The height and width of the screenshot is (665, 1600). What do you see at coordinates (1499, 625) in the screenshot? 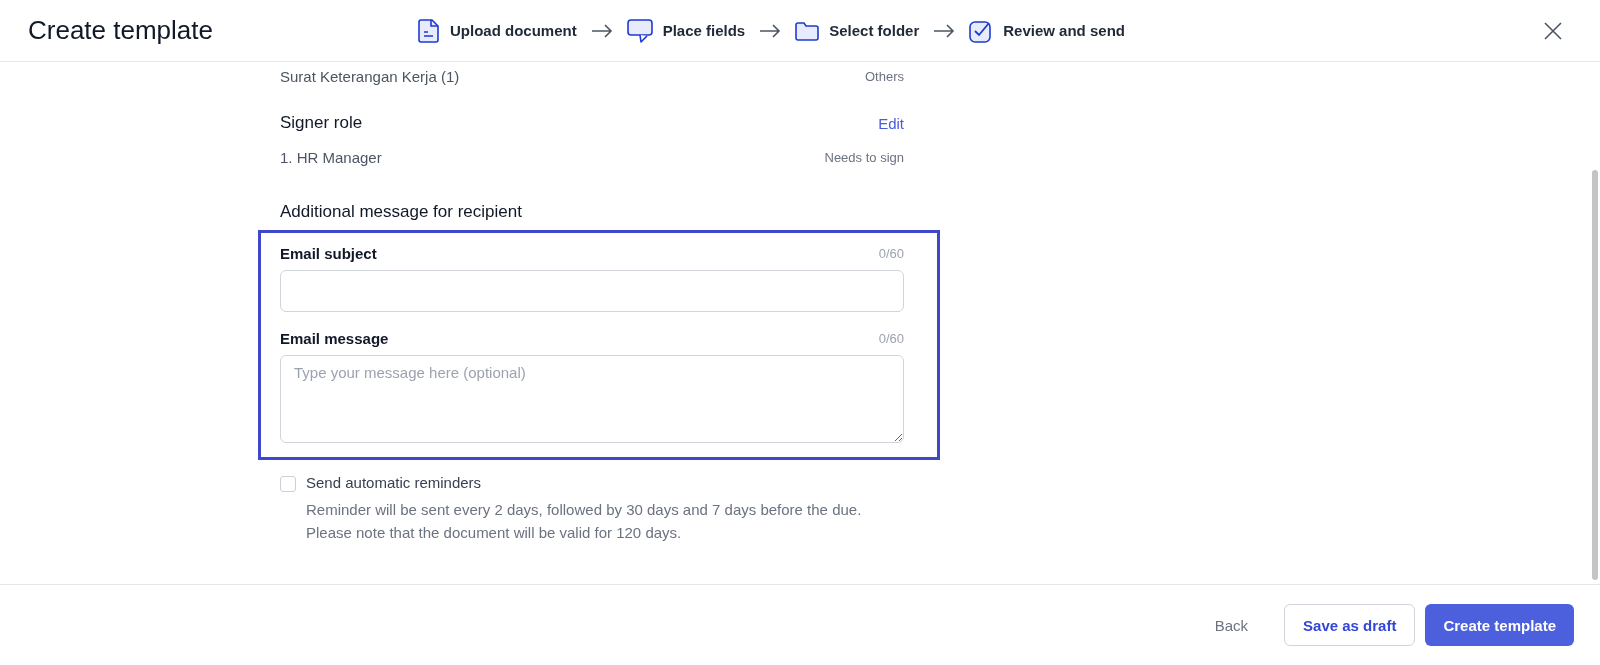
I see `create-template-button: Create template` at bounding box center [1499, 625].